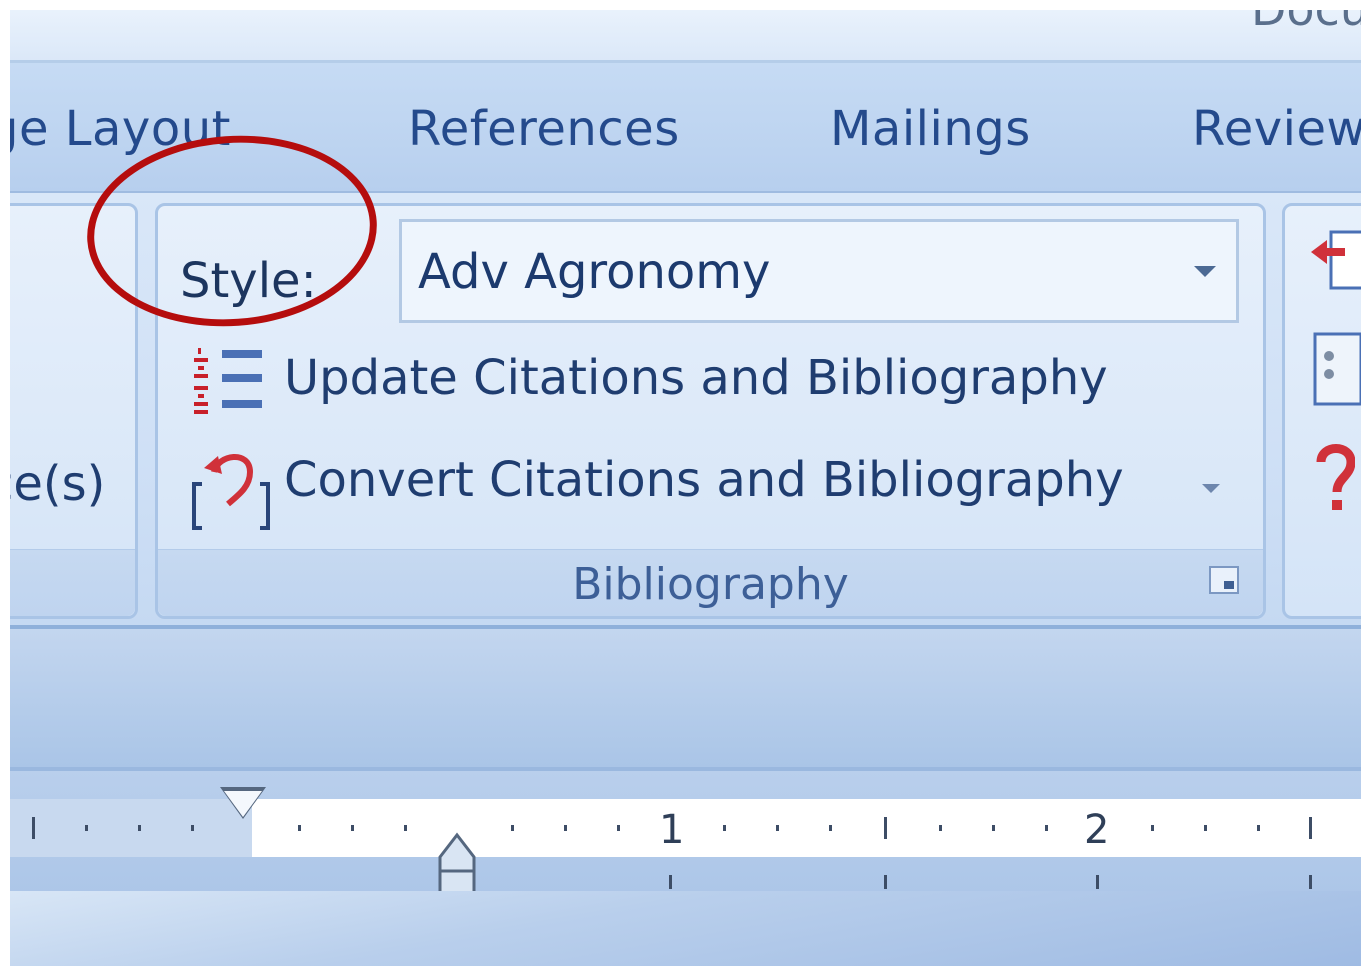 This screenshot has width=1361, height=966. Describe the element at coordinates (1097, 830) in the screenshot. I see `ruler-number-2: 2` at that location.